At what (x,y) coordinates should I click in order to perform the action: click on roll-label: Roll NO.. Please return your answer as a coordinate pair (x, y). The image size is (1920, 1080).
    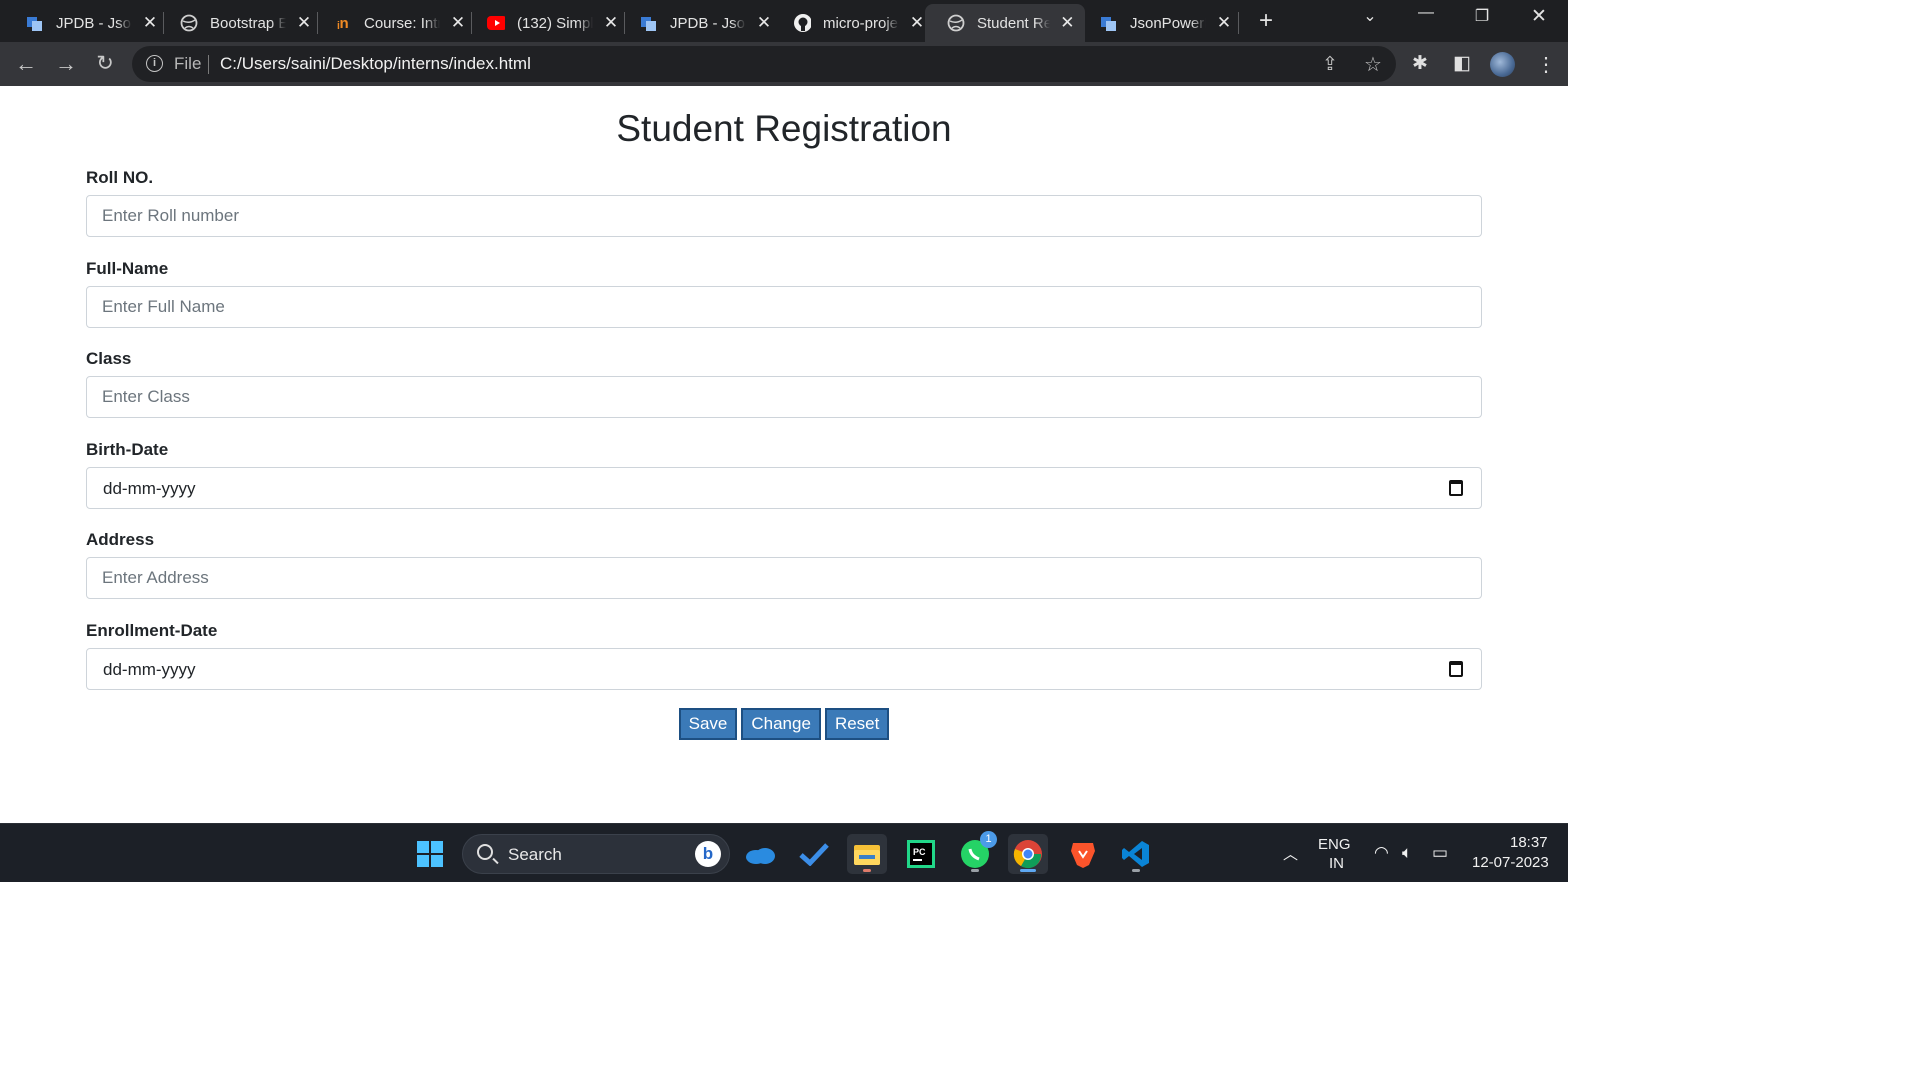
    Looking at the image, I should click on (120, 177).